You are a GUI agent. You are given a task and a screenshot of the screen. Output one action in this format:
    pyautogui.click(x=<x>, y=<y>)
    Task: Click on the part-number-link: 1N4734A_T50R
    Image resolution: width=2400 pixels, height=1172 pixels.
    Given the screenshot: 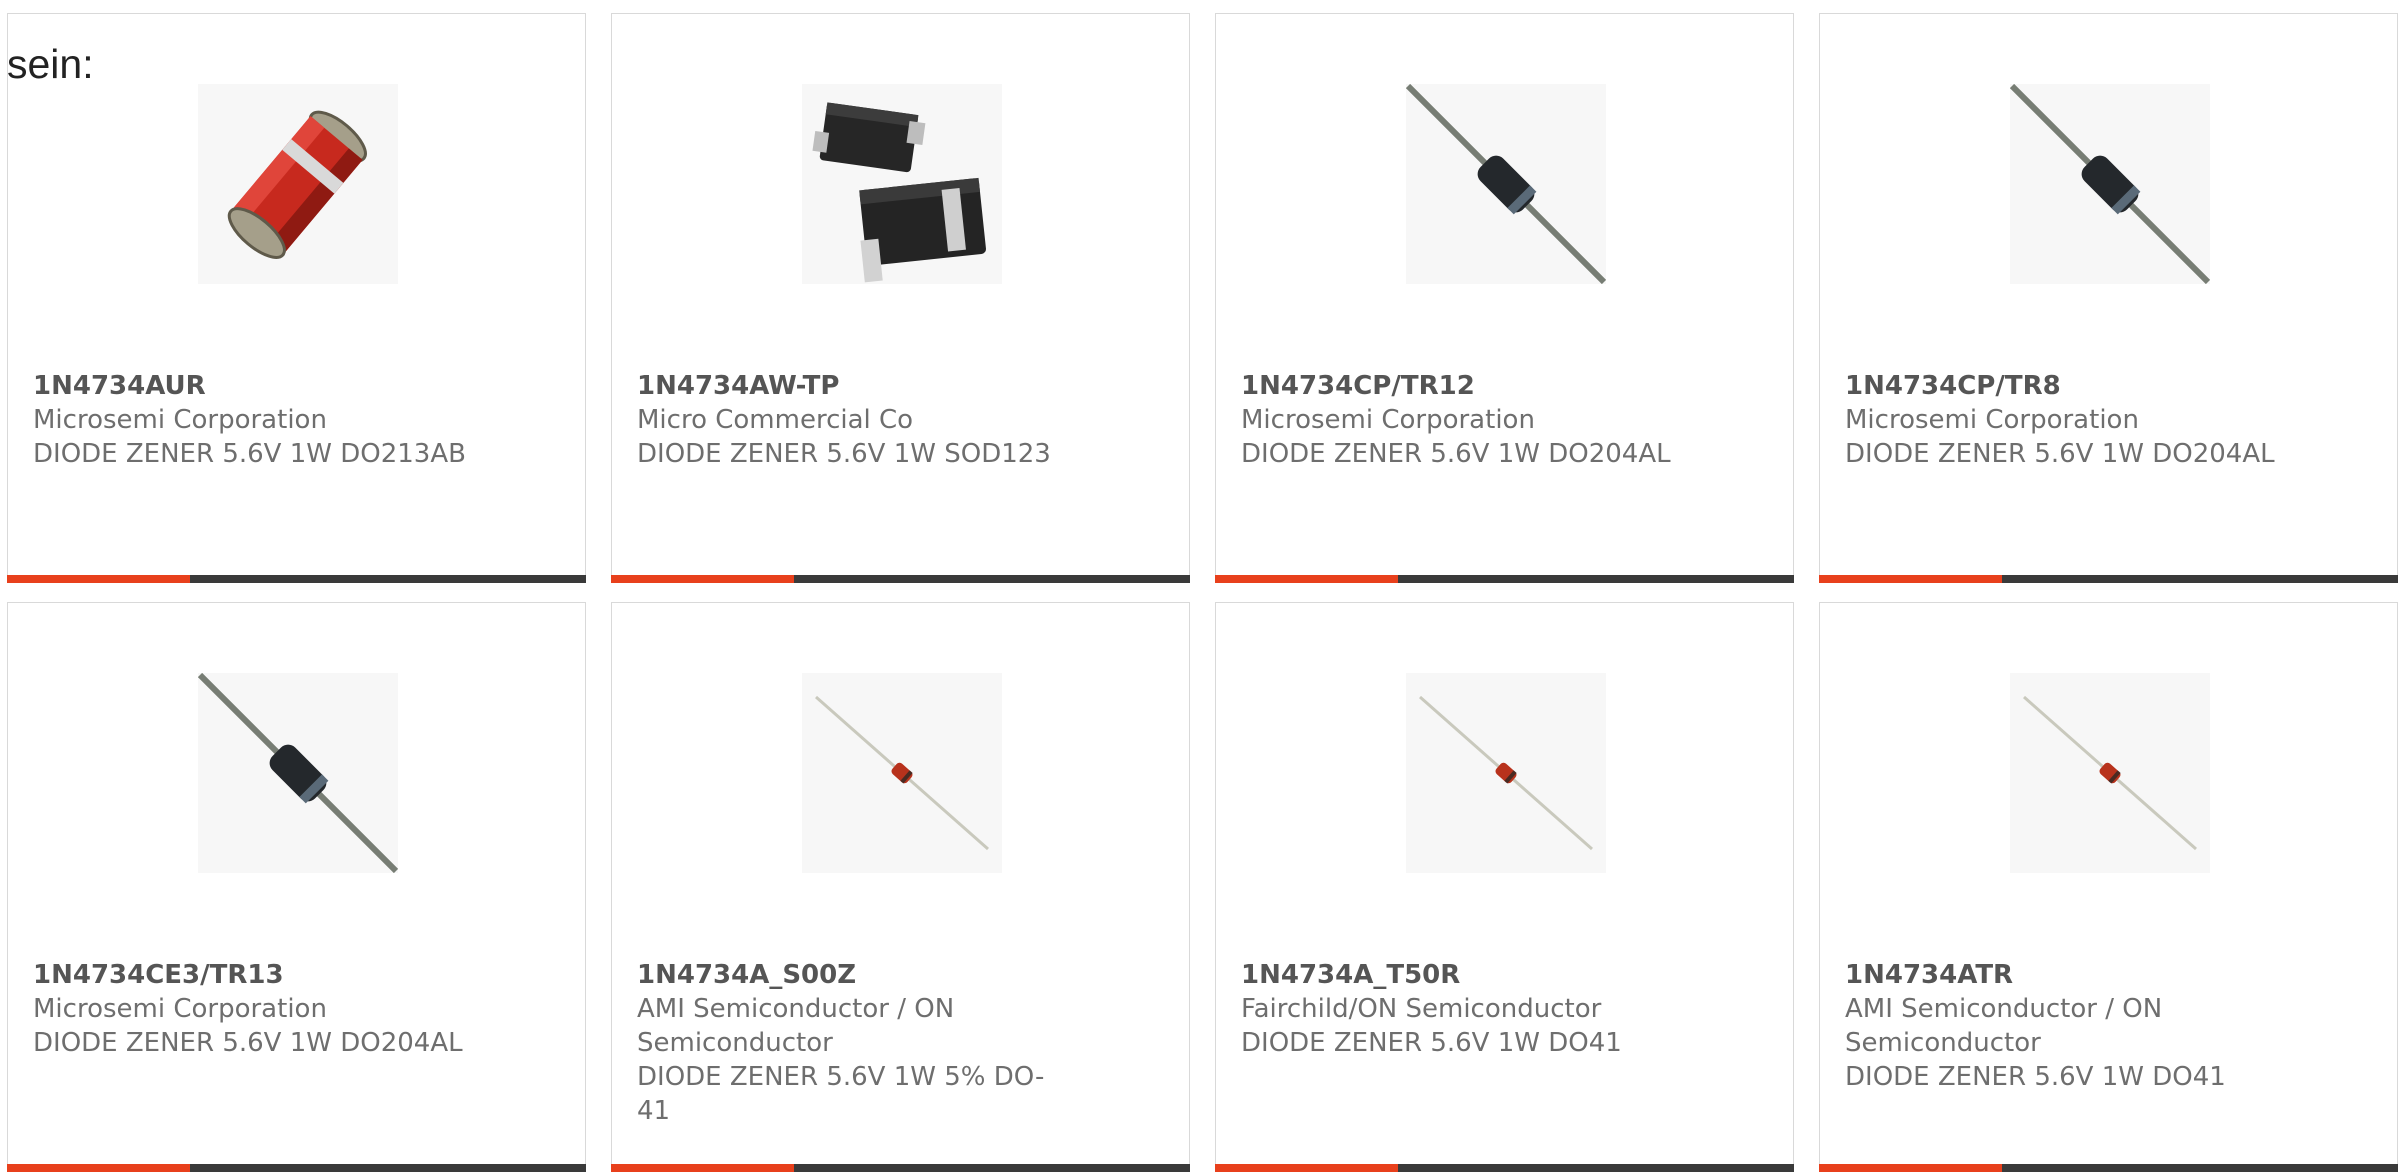 What is the action you would take?
    pyautogui.click(x=1461, y=975)
    